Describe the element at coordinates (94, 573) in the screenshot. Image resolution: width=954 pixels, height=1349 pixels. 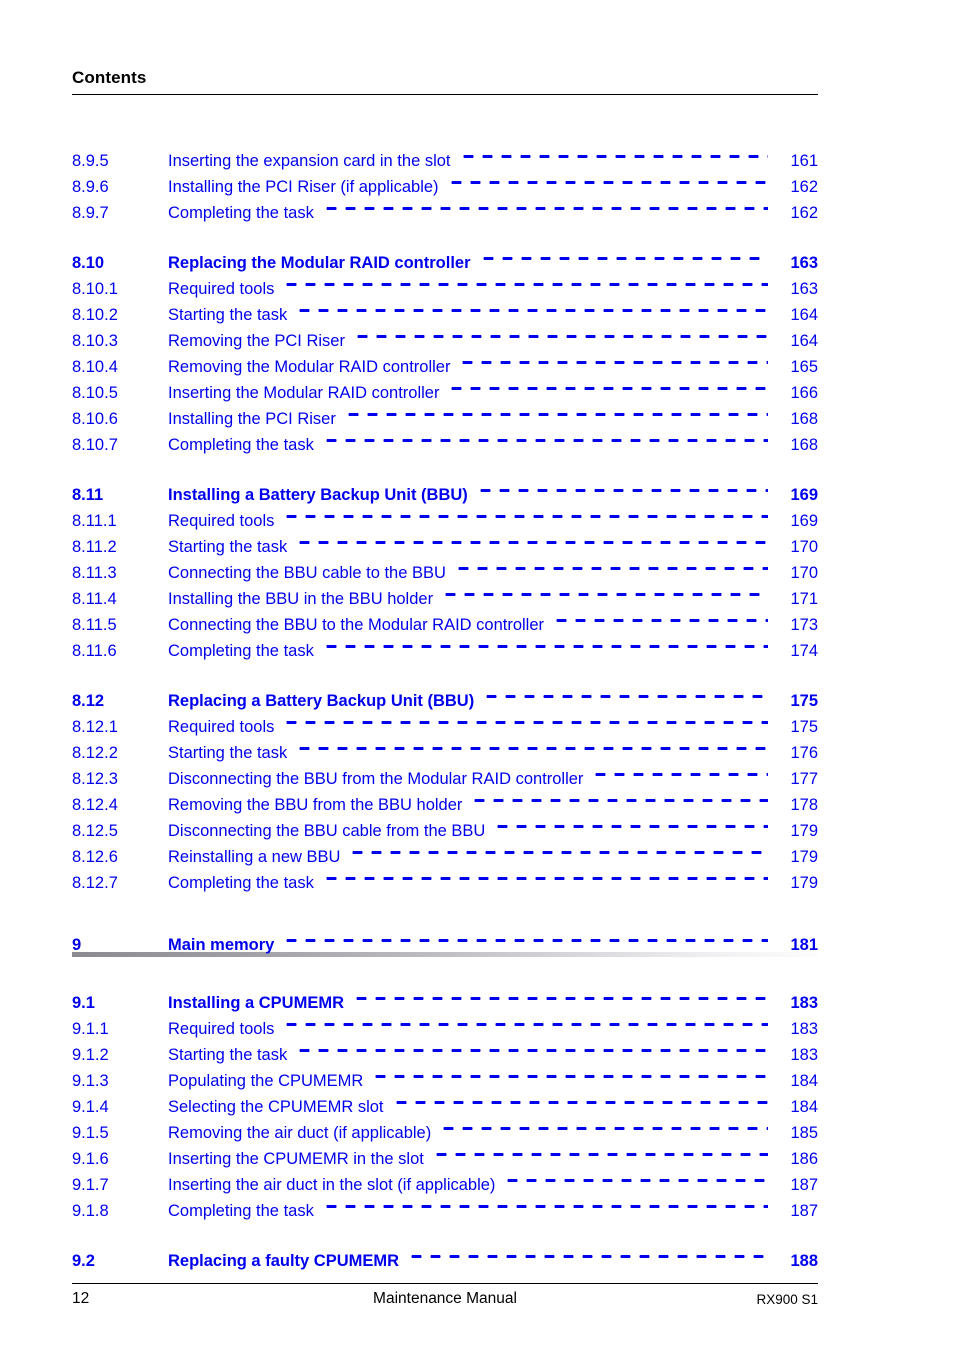
I see `toc-entry-number: 8.11.3` at that location.